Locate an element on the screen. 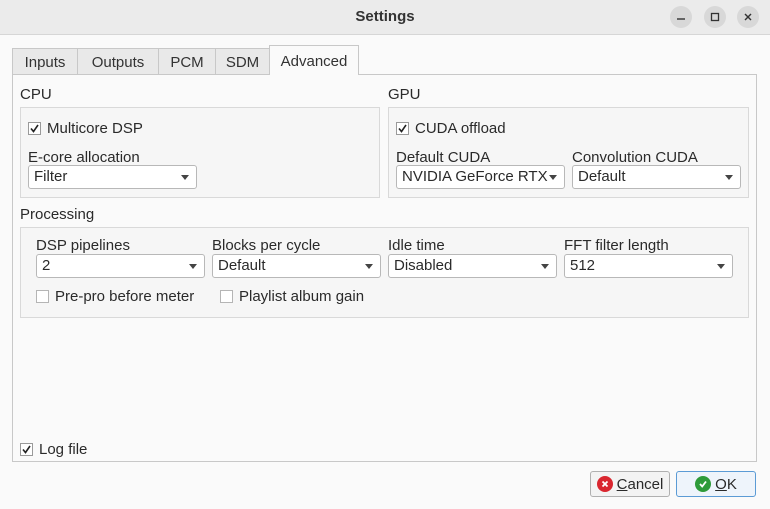 Image resolution: width=770 pixels, height=509 pixels. prepro-before-meter-label: Pre-pro before meter is located at coordinates (125, 296).